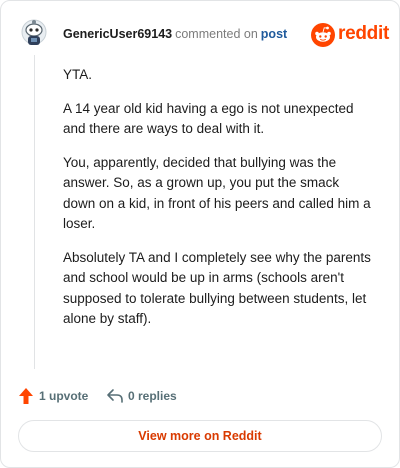  I want to click on replies-button: 0 replies, so click(141, 396).